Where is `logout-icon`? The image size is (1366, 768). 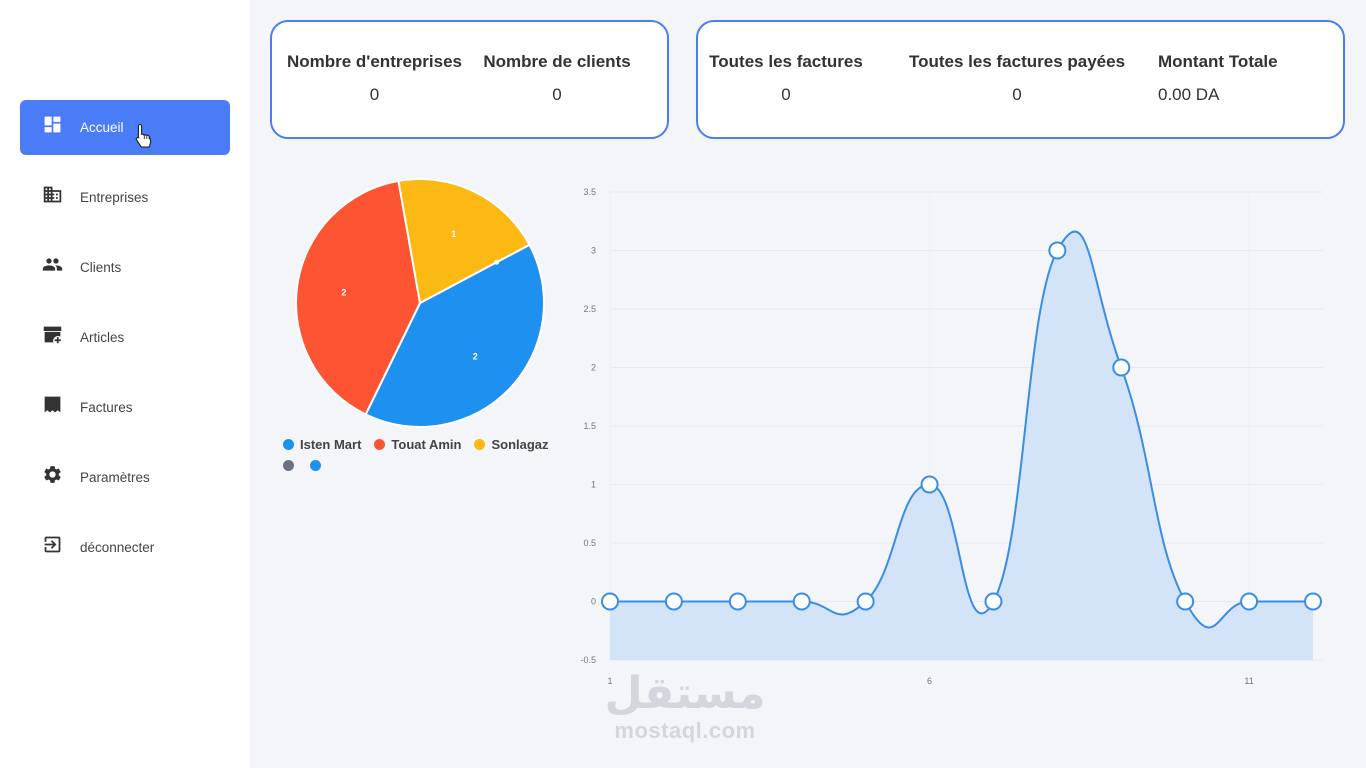
logout-icon is located at coordinates (52, 545).